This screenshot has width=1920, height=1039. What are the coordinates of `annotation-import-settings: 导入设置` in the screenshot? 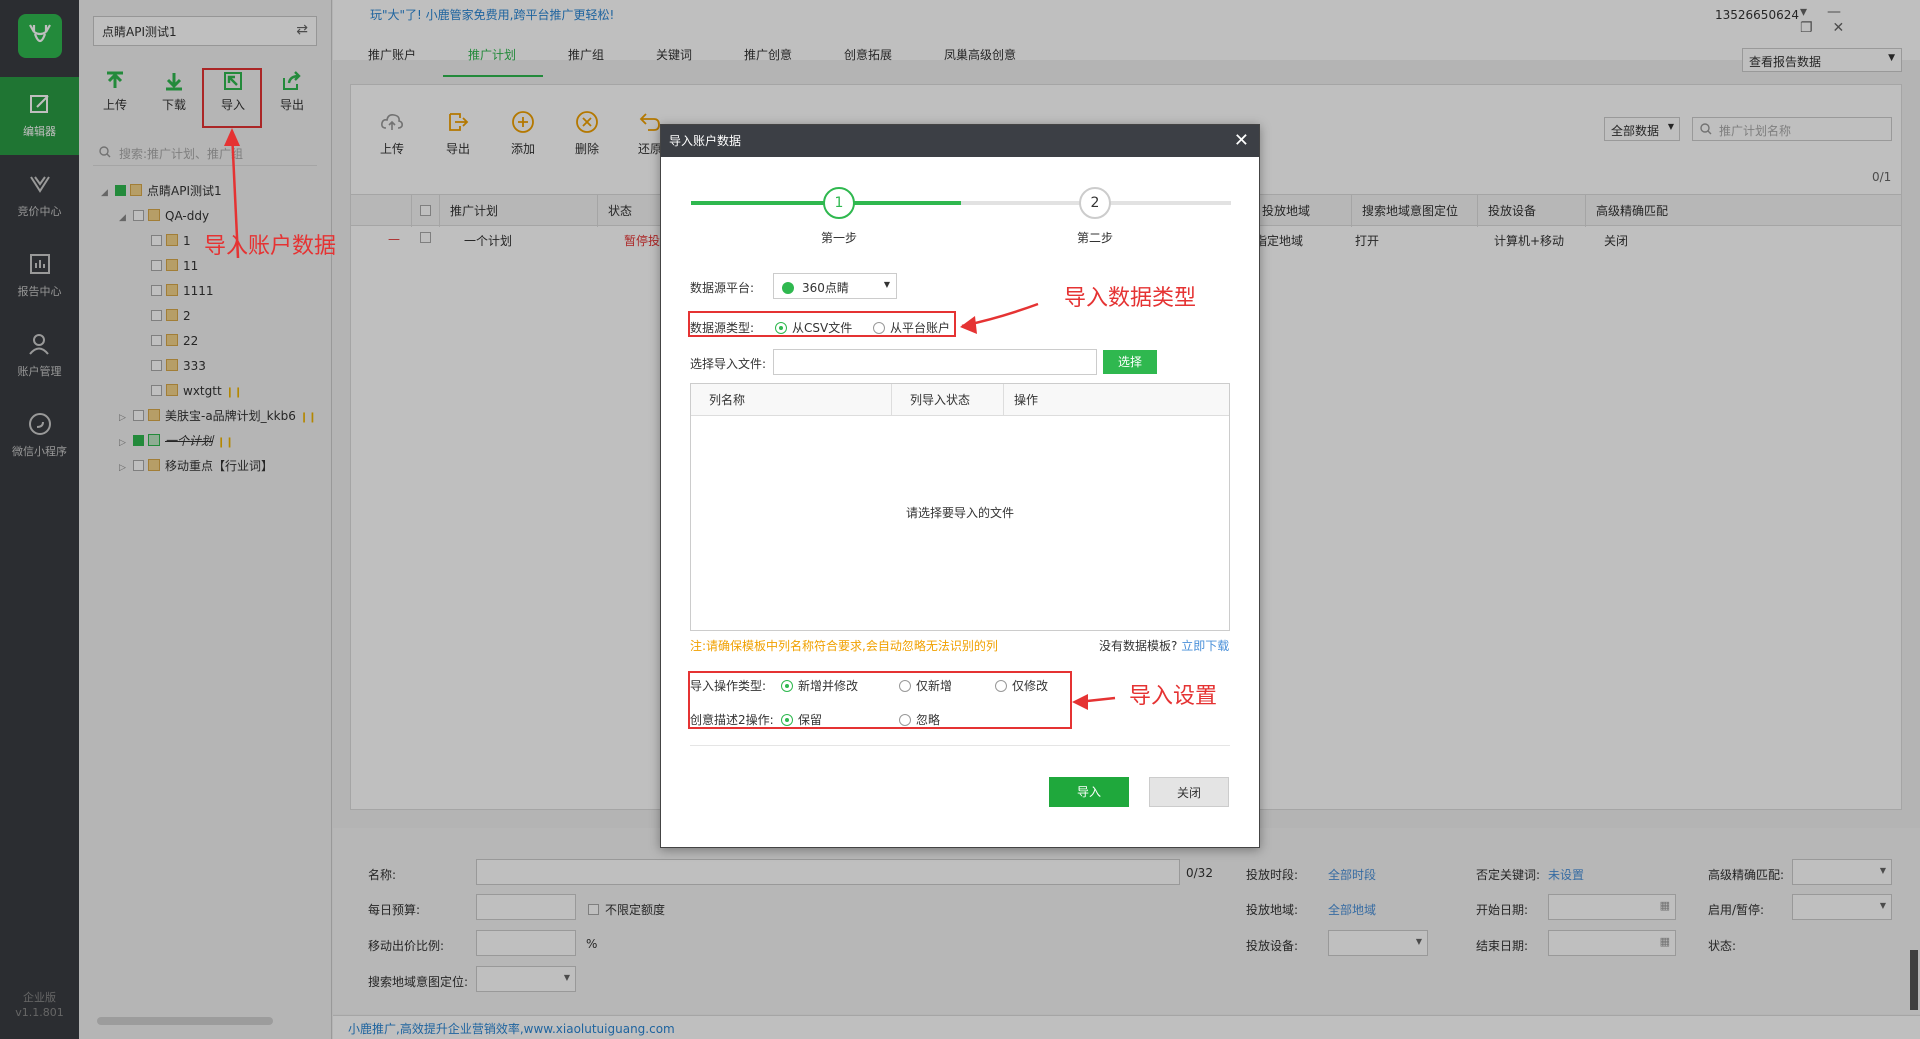 It's located at (1173, 696).